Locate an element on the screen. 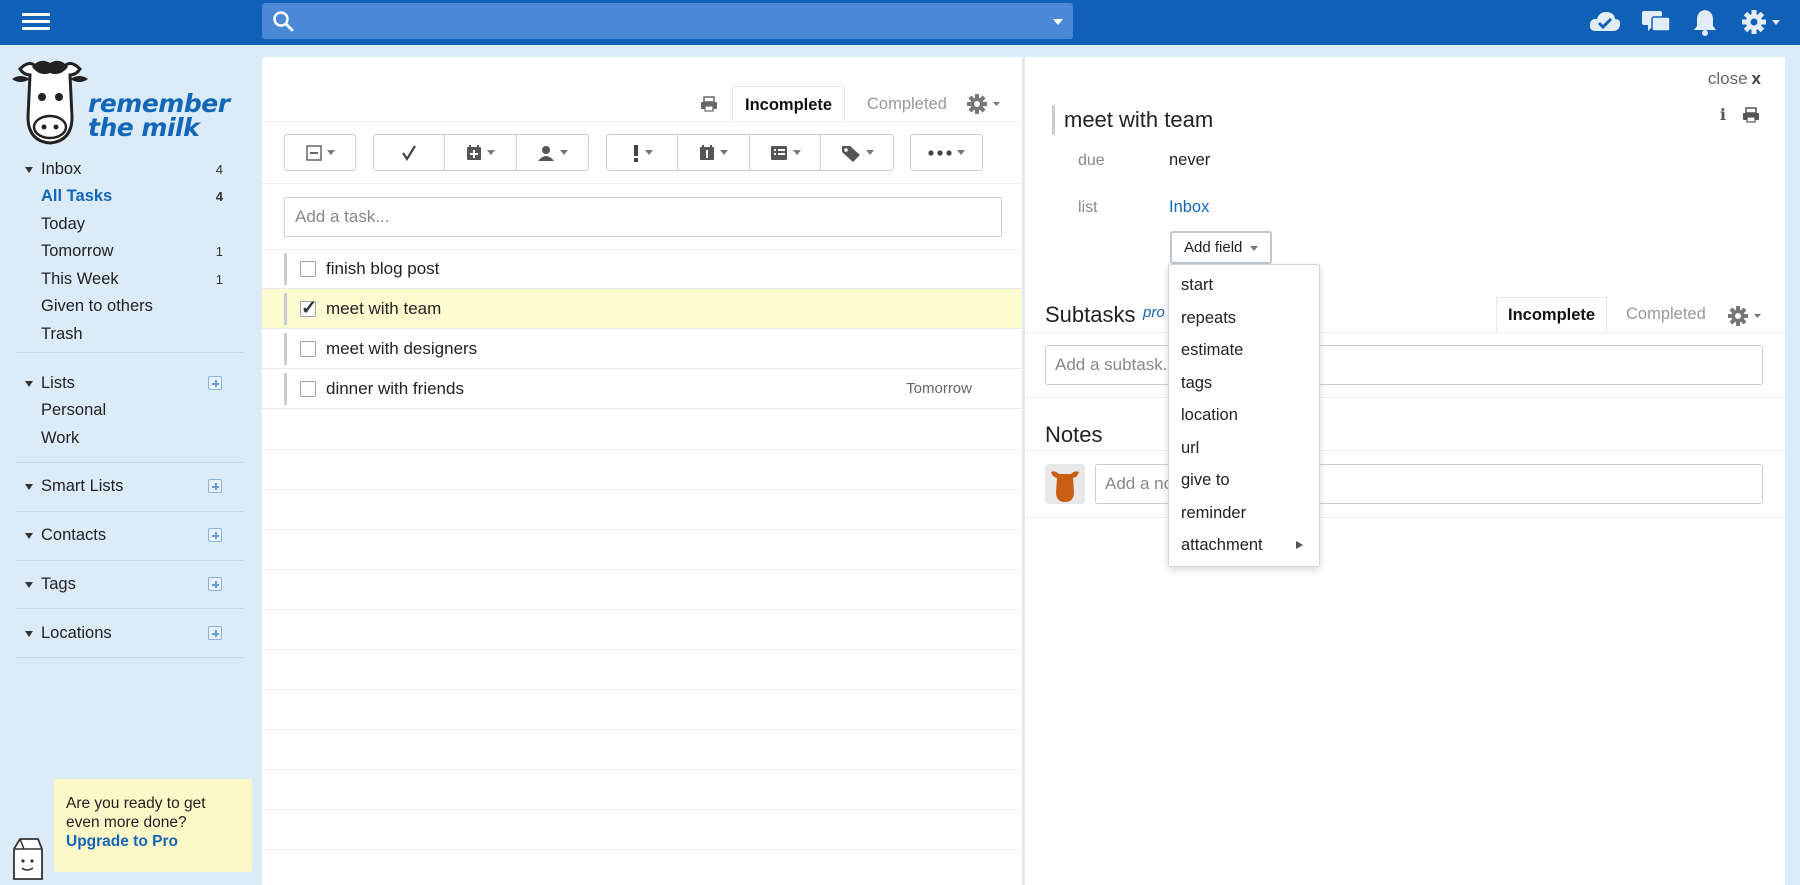 The width and height of the screenshot is (1800, 885). add-field-label: Add field is located at coordinates (1213, 247).